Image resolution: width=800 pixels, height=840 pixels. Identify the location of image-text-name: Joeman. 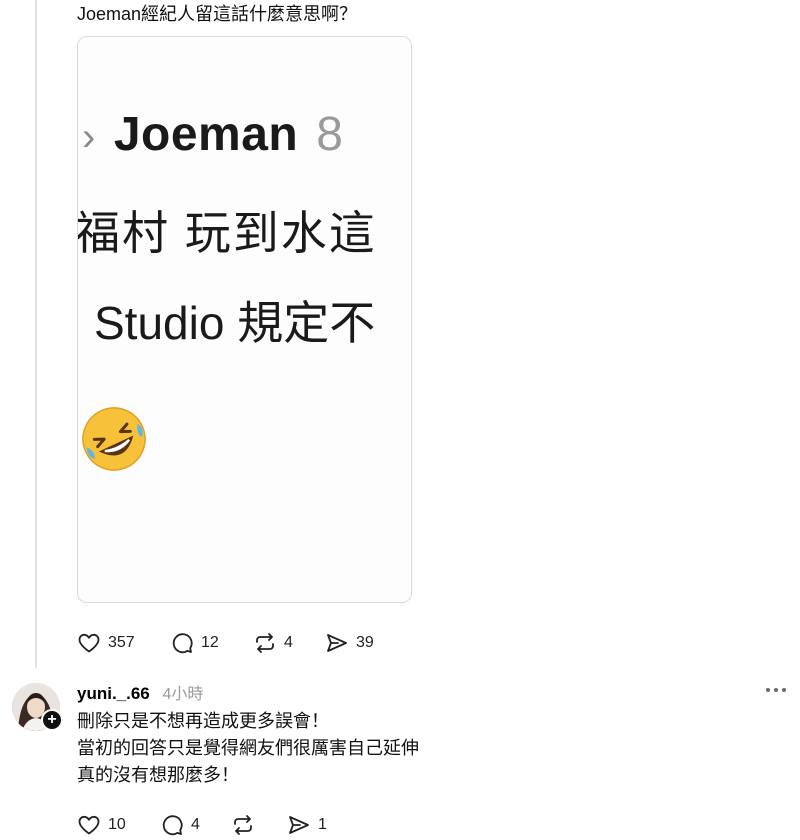
(206, 134).